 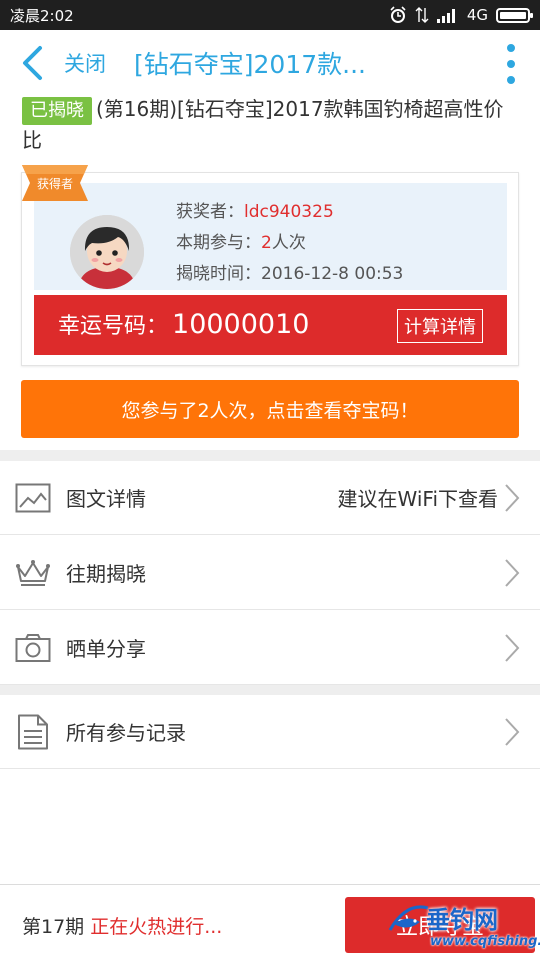 I want to click on menu-item-all-records: 所有参与记录, so click(x=270, y=732).